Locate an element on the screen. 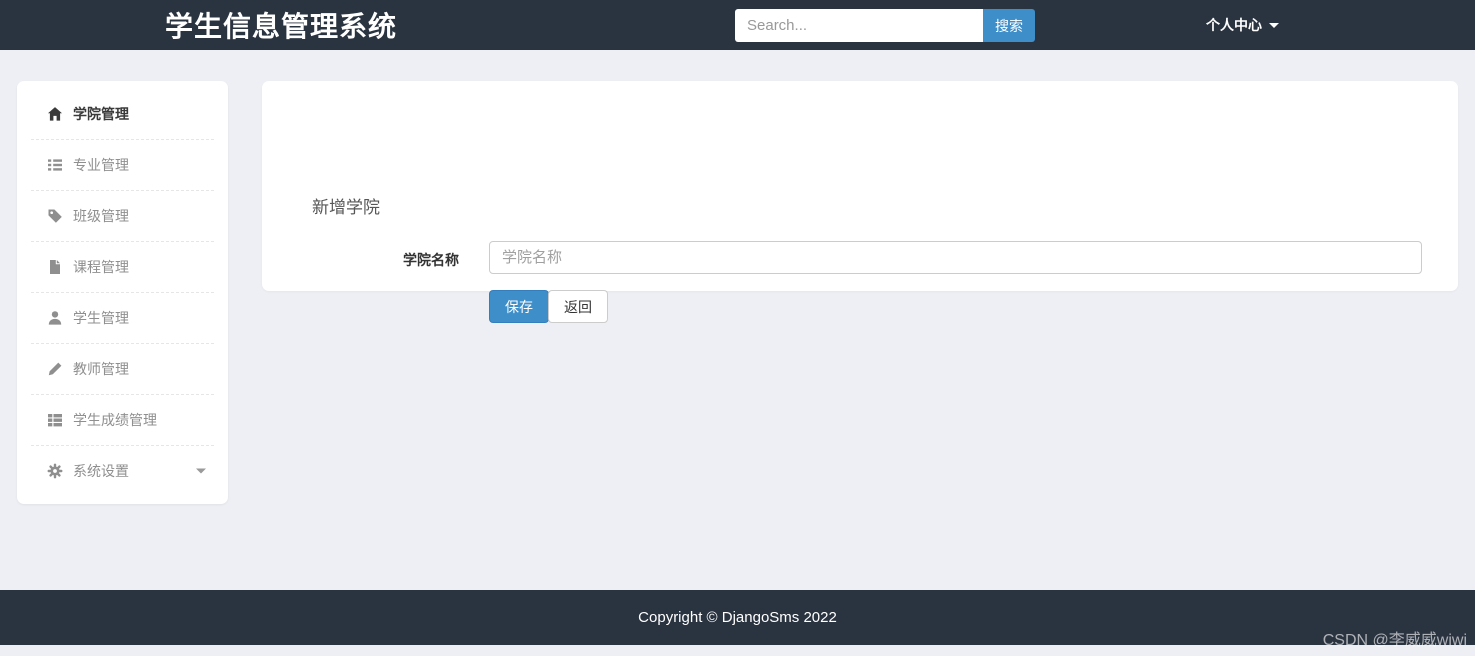 Image resolution: width=1475 pixels, height=656 pixels. footer: Copyright © DjangoSms 2022 is located at coordinates (737, 617).